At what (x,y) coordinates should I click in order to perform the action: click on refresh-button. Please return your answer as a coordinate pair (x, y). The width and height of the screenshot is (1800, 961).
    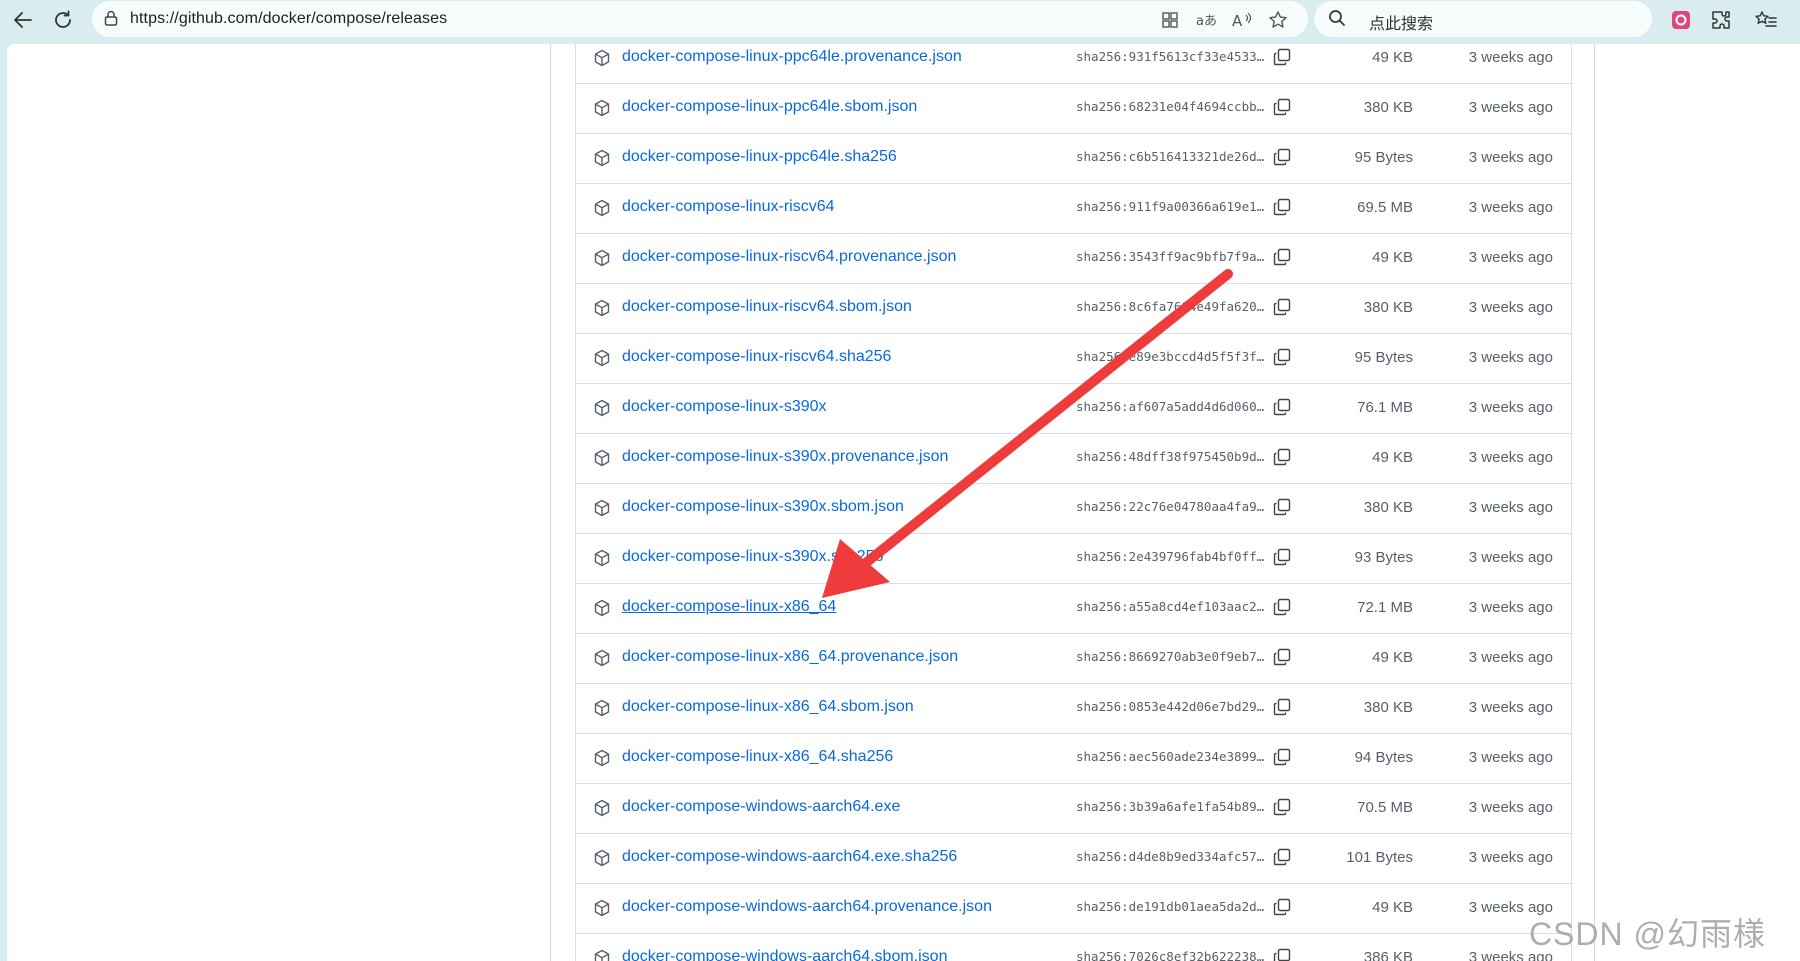
    Looking at the image, I should click on (63, 20).